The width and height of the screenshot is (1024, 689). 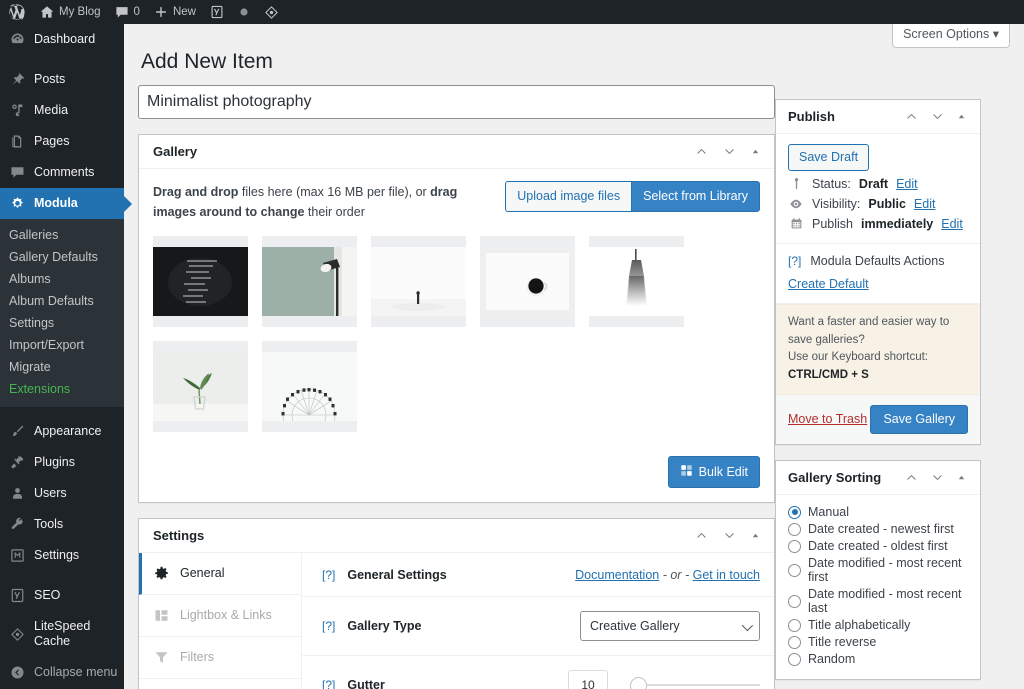 I want to click on tower-in-fog-image, so click(x=636, y=282).